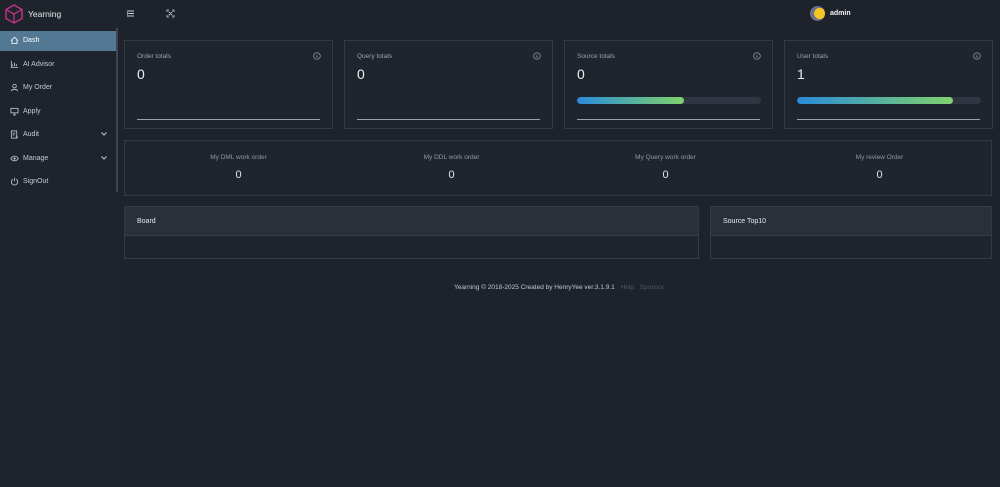 The height and width of the screenshot is (487, 1000). Describe the element at coordinates (59, 243) in the screenshot. I see `sidebar: Yearning Dash AI Advisor My Order Apply` at that location.